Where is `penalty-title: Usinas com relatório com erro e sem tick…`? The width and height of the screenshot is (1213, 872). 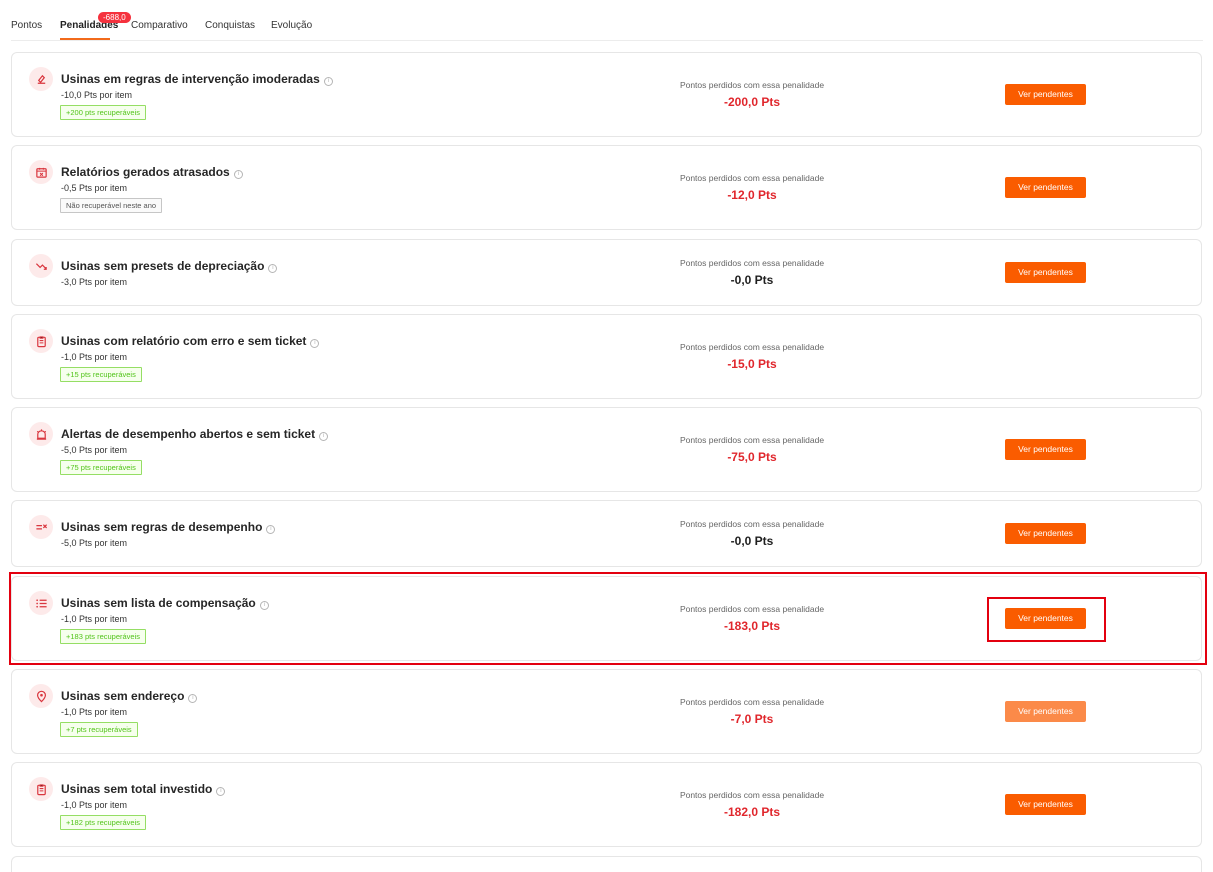
penalty-title: Usinas com relatório com erro e sem tick… is located at coordinates (190, 341).